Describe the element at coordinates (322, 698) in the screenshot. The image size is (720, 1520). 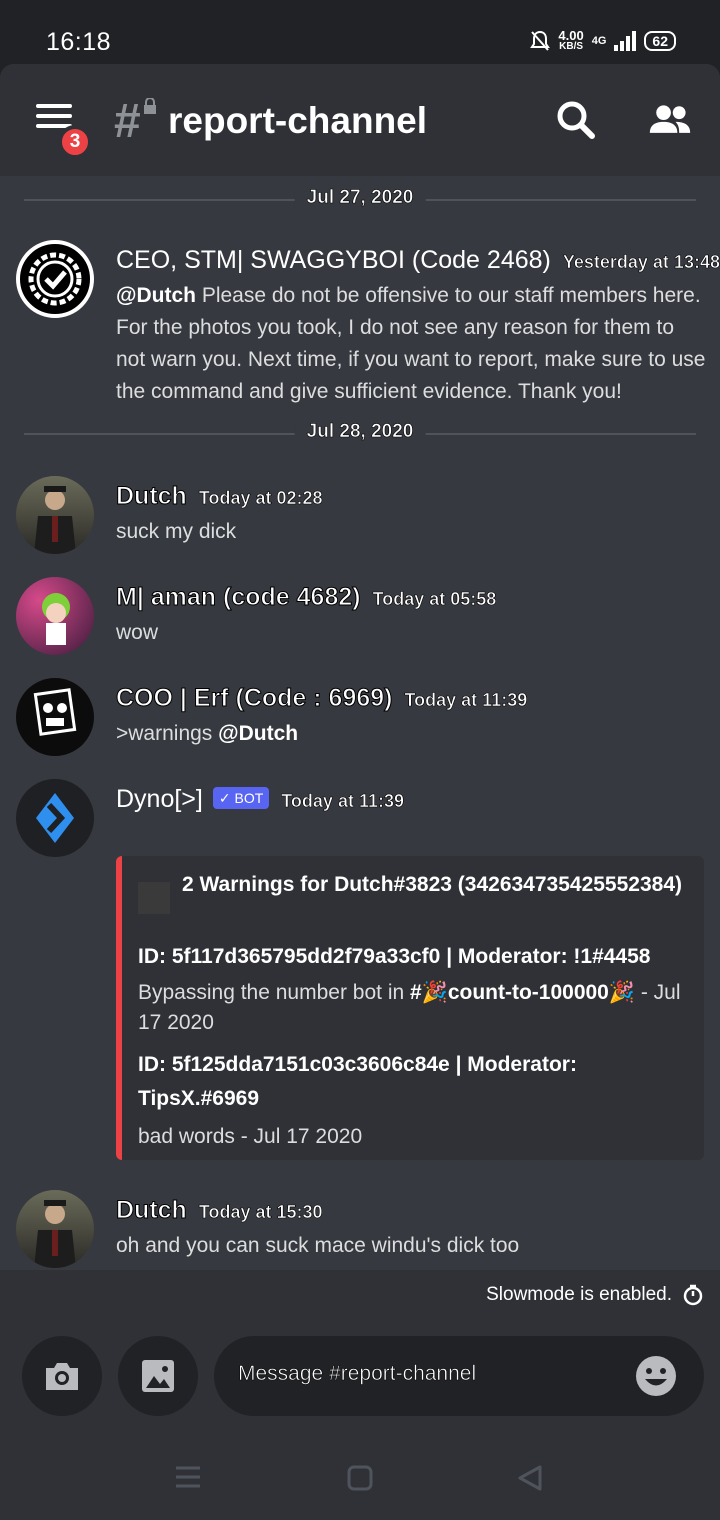
I see `message-author: COO | Erf (Code : 6969) Today at 11:39` at that location.